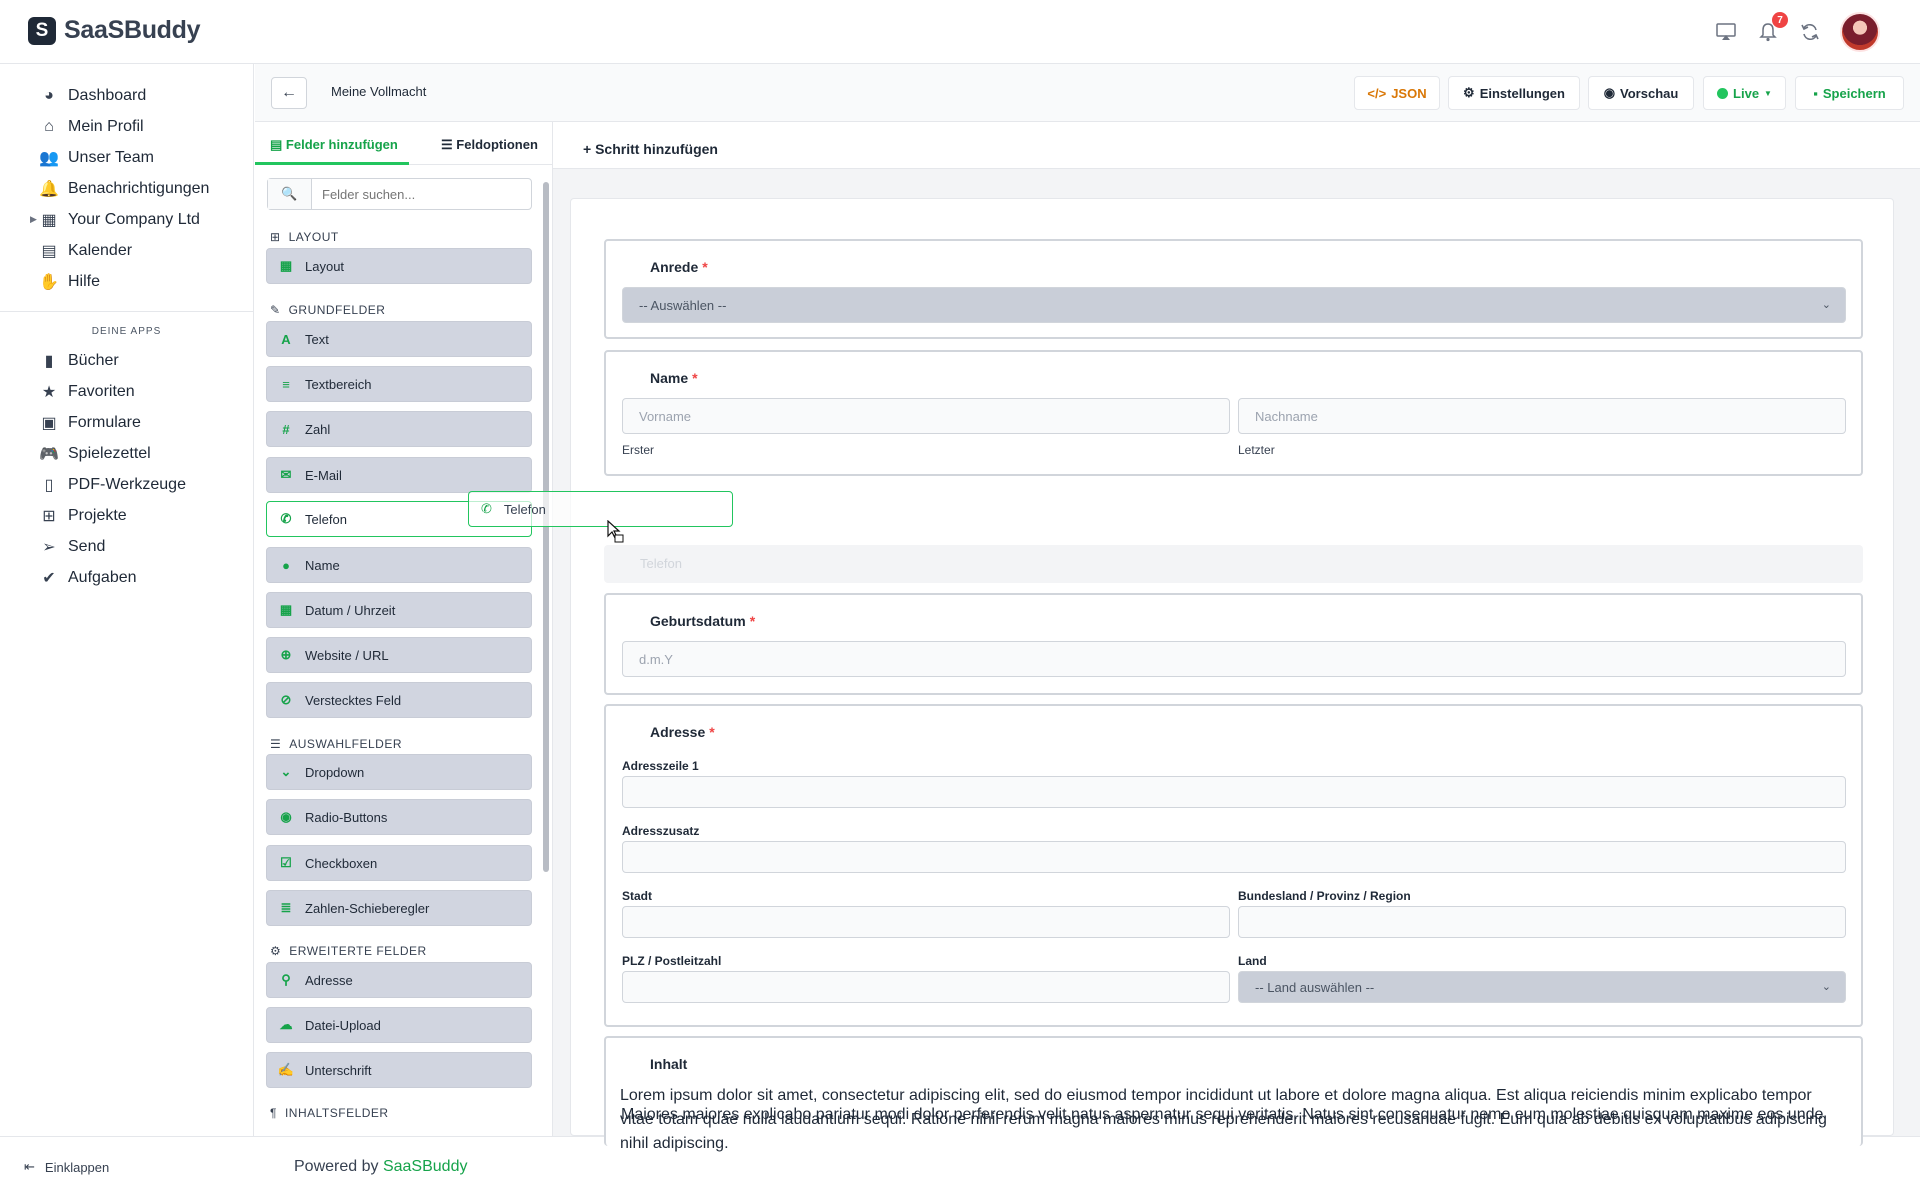  Describe the element at coordinates (1409, 93) in the screenshot. I see `json-button-label: JSON` at that location.